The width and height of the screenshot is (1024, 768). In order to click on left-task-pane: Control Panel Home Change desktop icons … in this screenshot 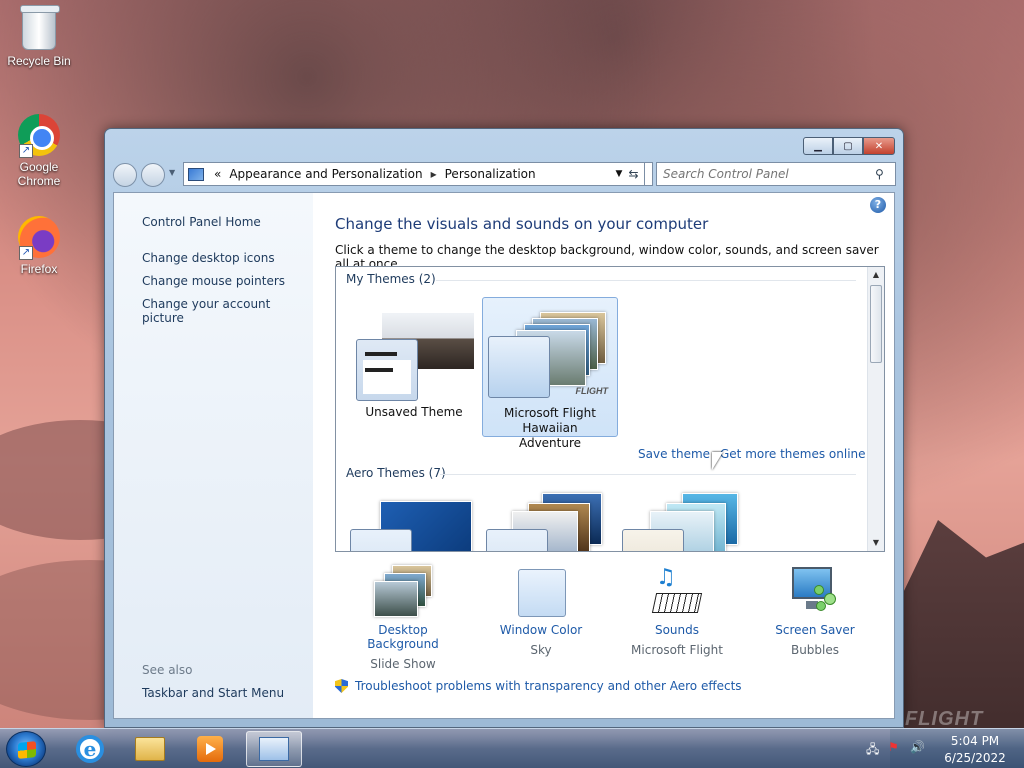, I will do `click(213, 455)`.